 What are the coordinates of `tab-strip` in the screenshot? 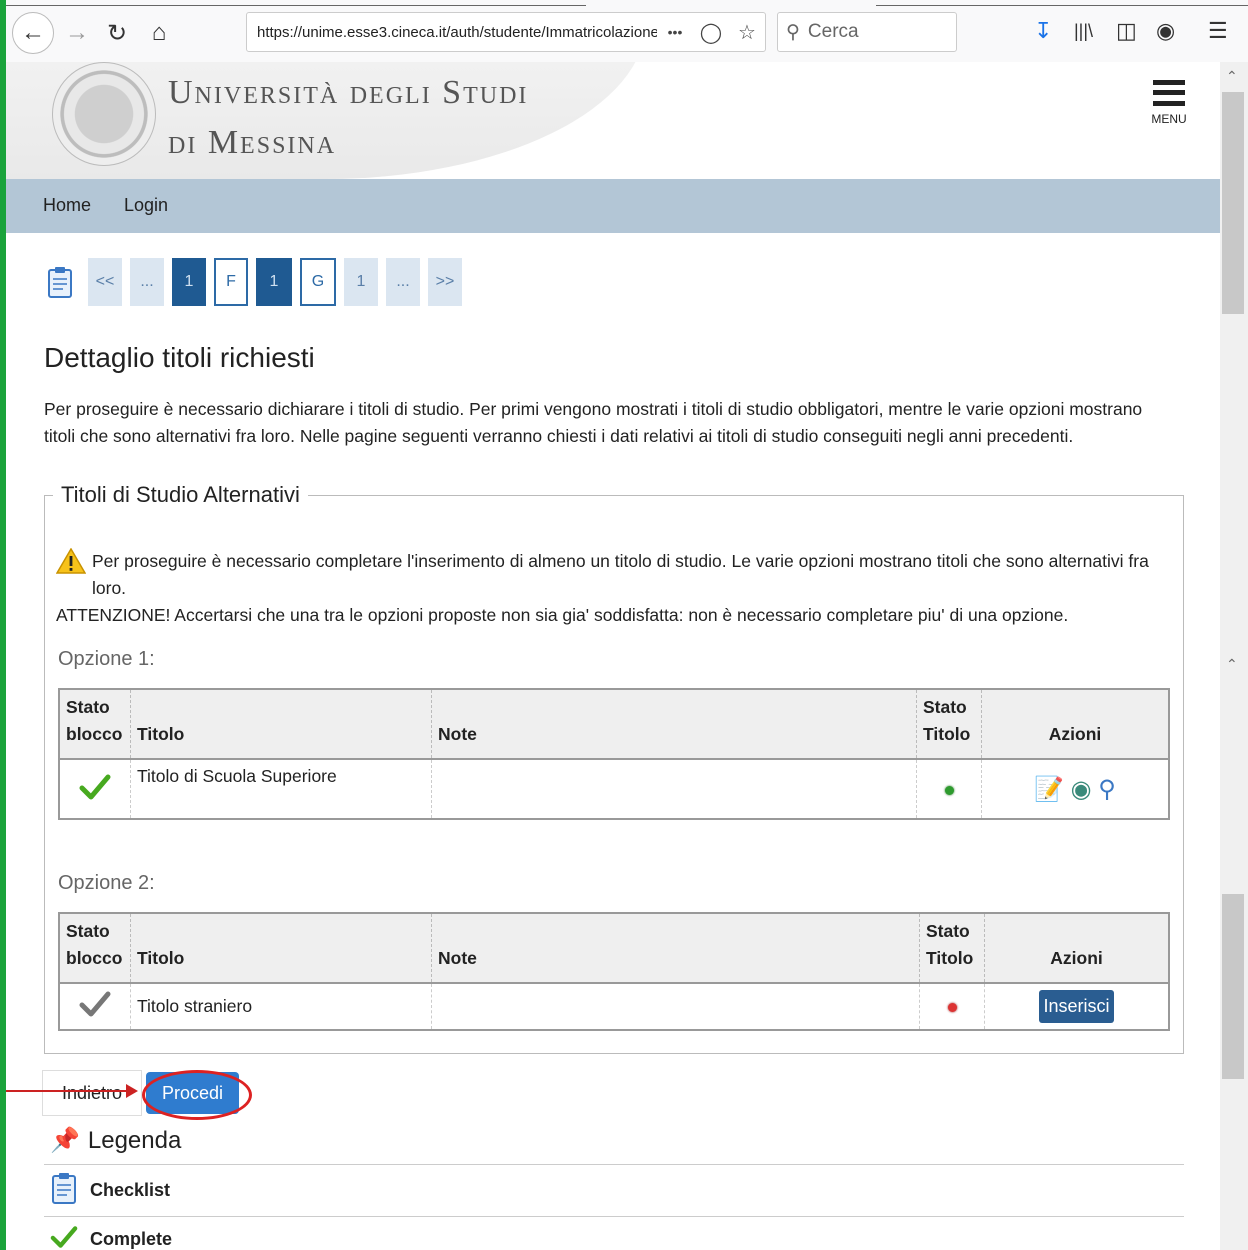 It's located at (627, 3).